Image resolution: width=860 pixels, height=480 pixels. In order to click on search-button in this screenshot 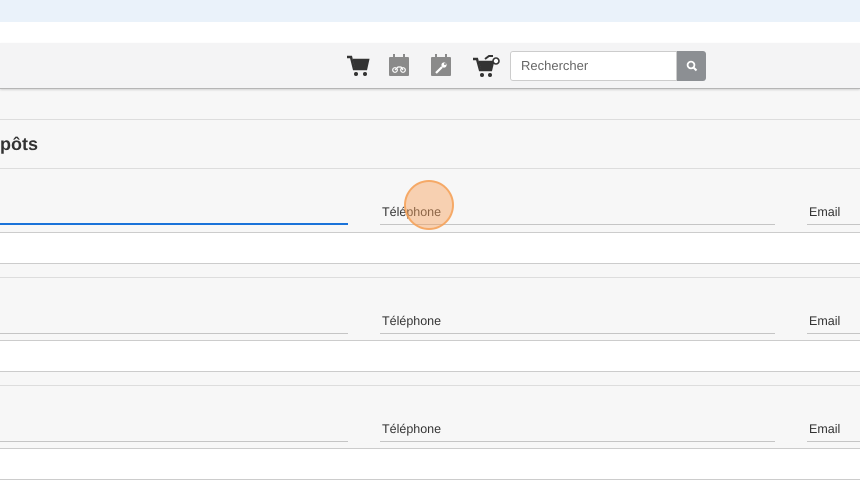, I will do `click(691, 65)`.